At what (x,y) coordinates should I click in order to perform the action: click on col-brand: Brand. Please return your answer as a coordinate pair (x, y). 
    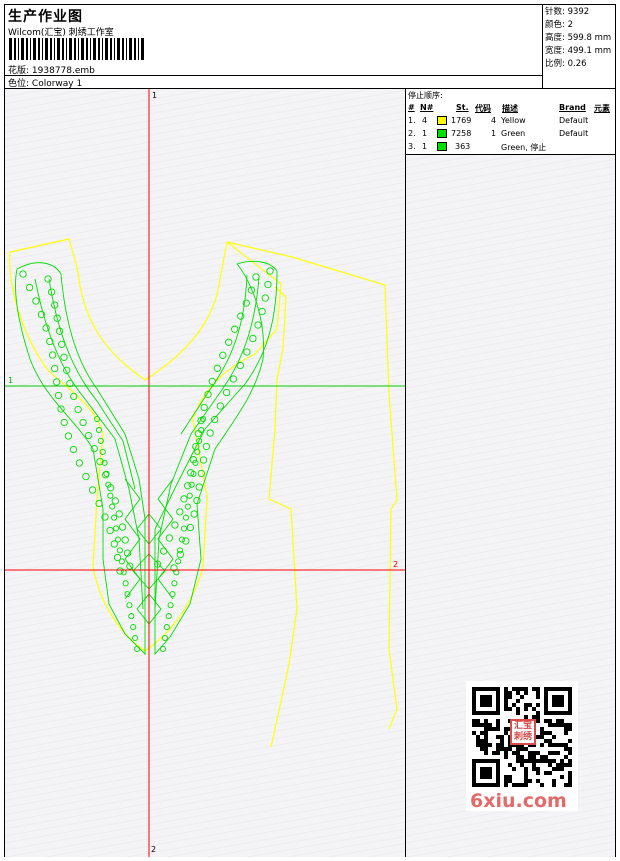
    Looking at the image, I should click on (572, 107).